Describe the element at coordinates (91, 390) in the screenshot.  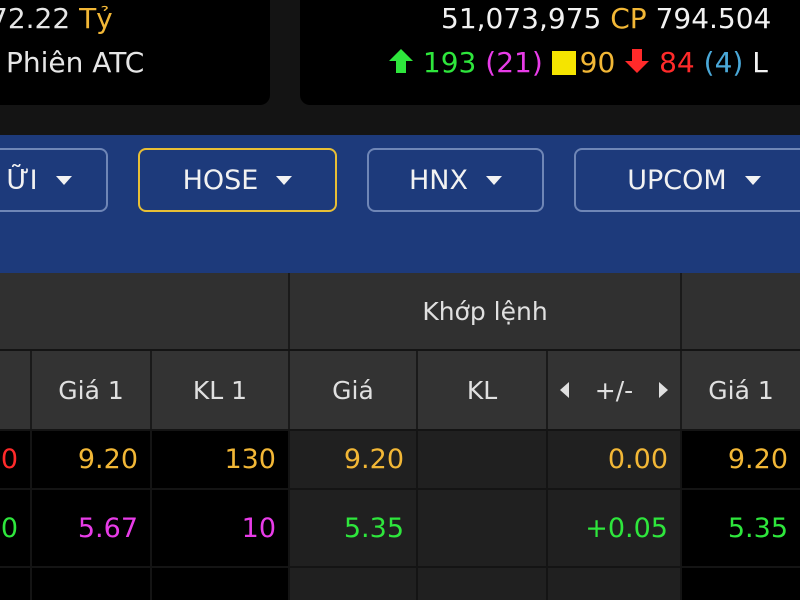
I see `col-bid-price-1: Giá 1` at that location.